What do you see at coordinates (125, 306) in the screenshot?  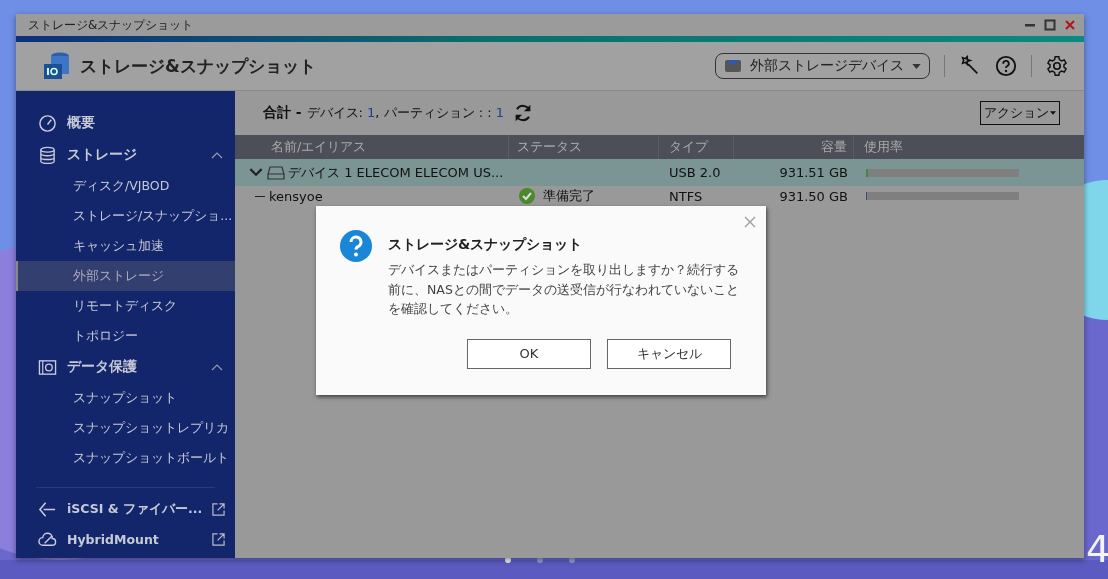 I see `sidebar-item: リモートディスク` at bounding box center [125, 306].